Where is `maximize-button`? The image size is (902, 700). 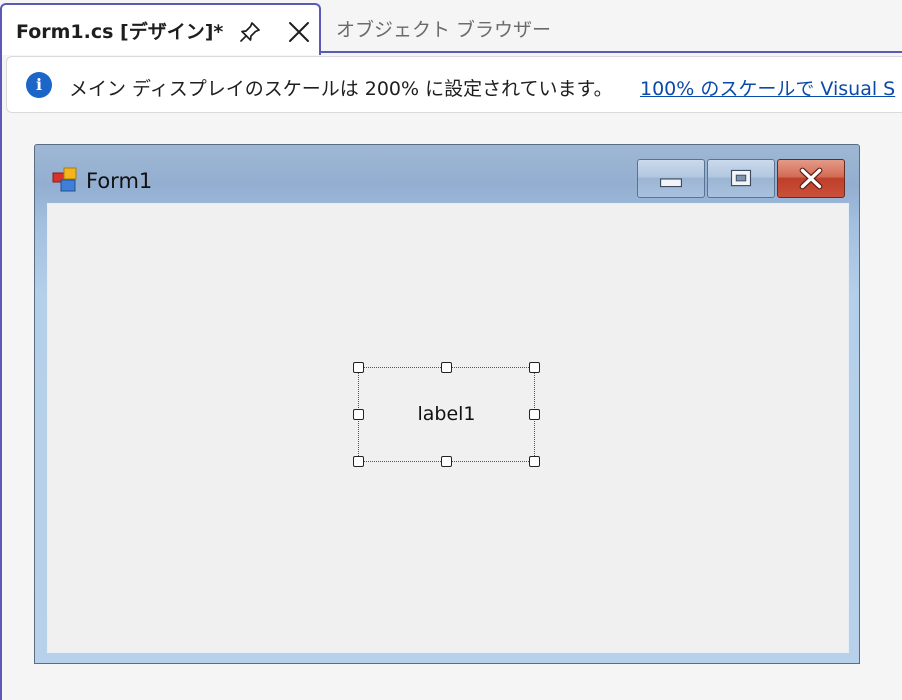 maximize-button is located at coordinates (741, 178).